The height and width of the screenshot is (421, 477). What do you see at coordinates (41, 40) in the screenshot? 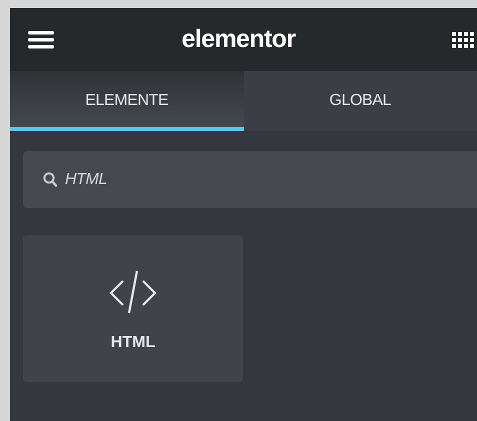
I see `menu-icon` at bounding box center [41, 40].